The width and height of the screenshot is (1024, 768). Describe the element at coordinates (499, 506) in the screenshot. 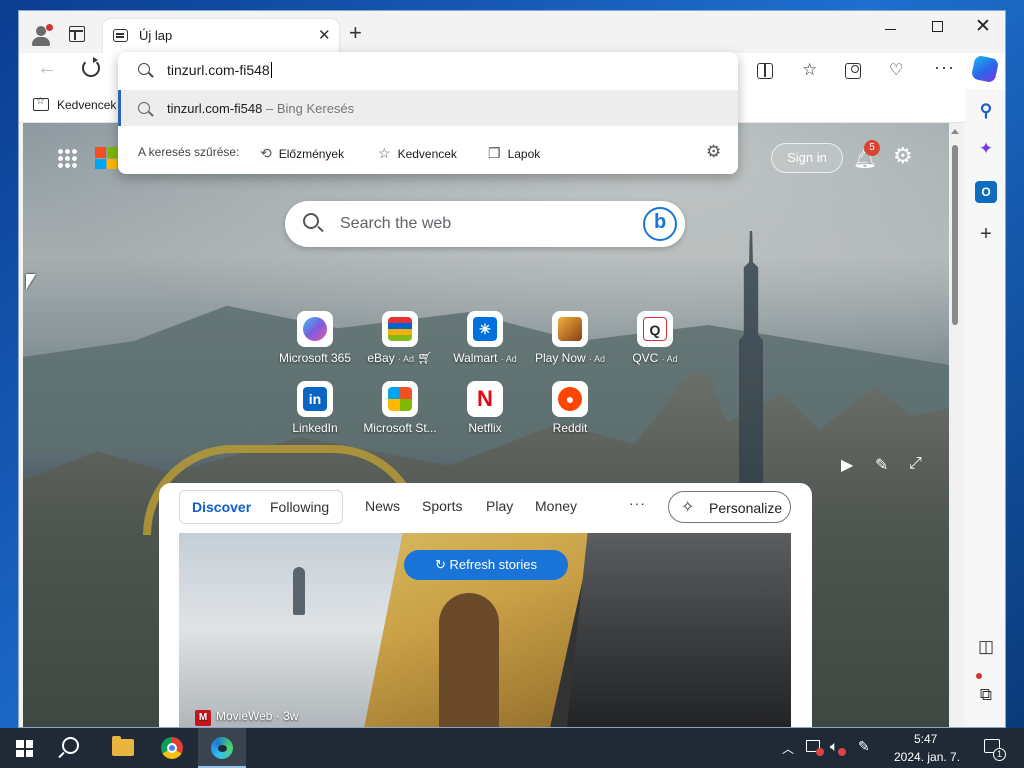

I see `nav-play: Play` at that location.